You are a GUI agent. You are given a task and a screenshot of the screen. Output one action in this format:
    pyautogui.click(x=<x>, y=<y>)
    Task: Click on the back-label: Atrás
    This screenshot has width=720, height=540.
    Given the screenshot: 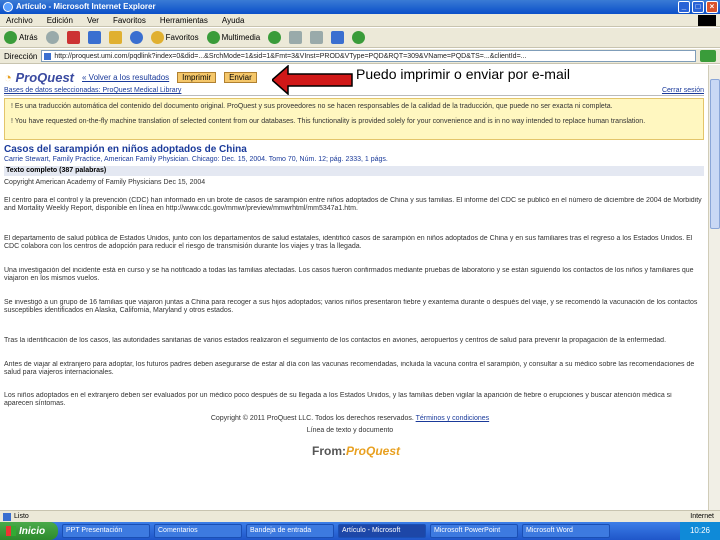 What is the action you would take?
    pyautogui.click(x=28, y=37)
    